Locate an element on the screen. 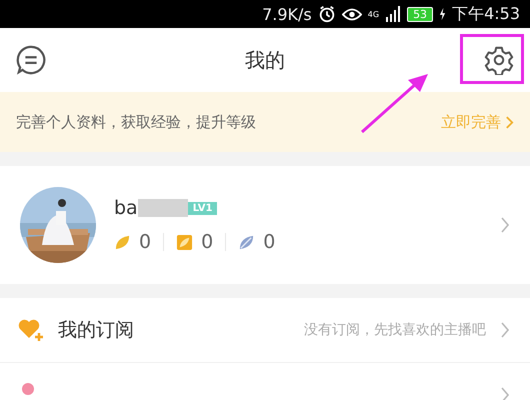 The image size is (530, 400). highlight-box is located at coordinates (492, 59).